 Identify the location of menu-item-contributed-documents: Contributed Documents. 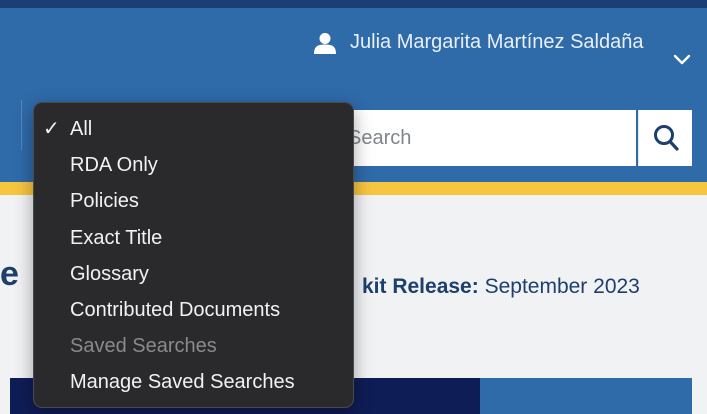
(193, 310).